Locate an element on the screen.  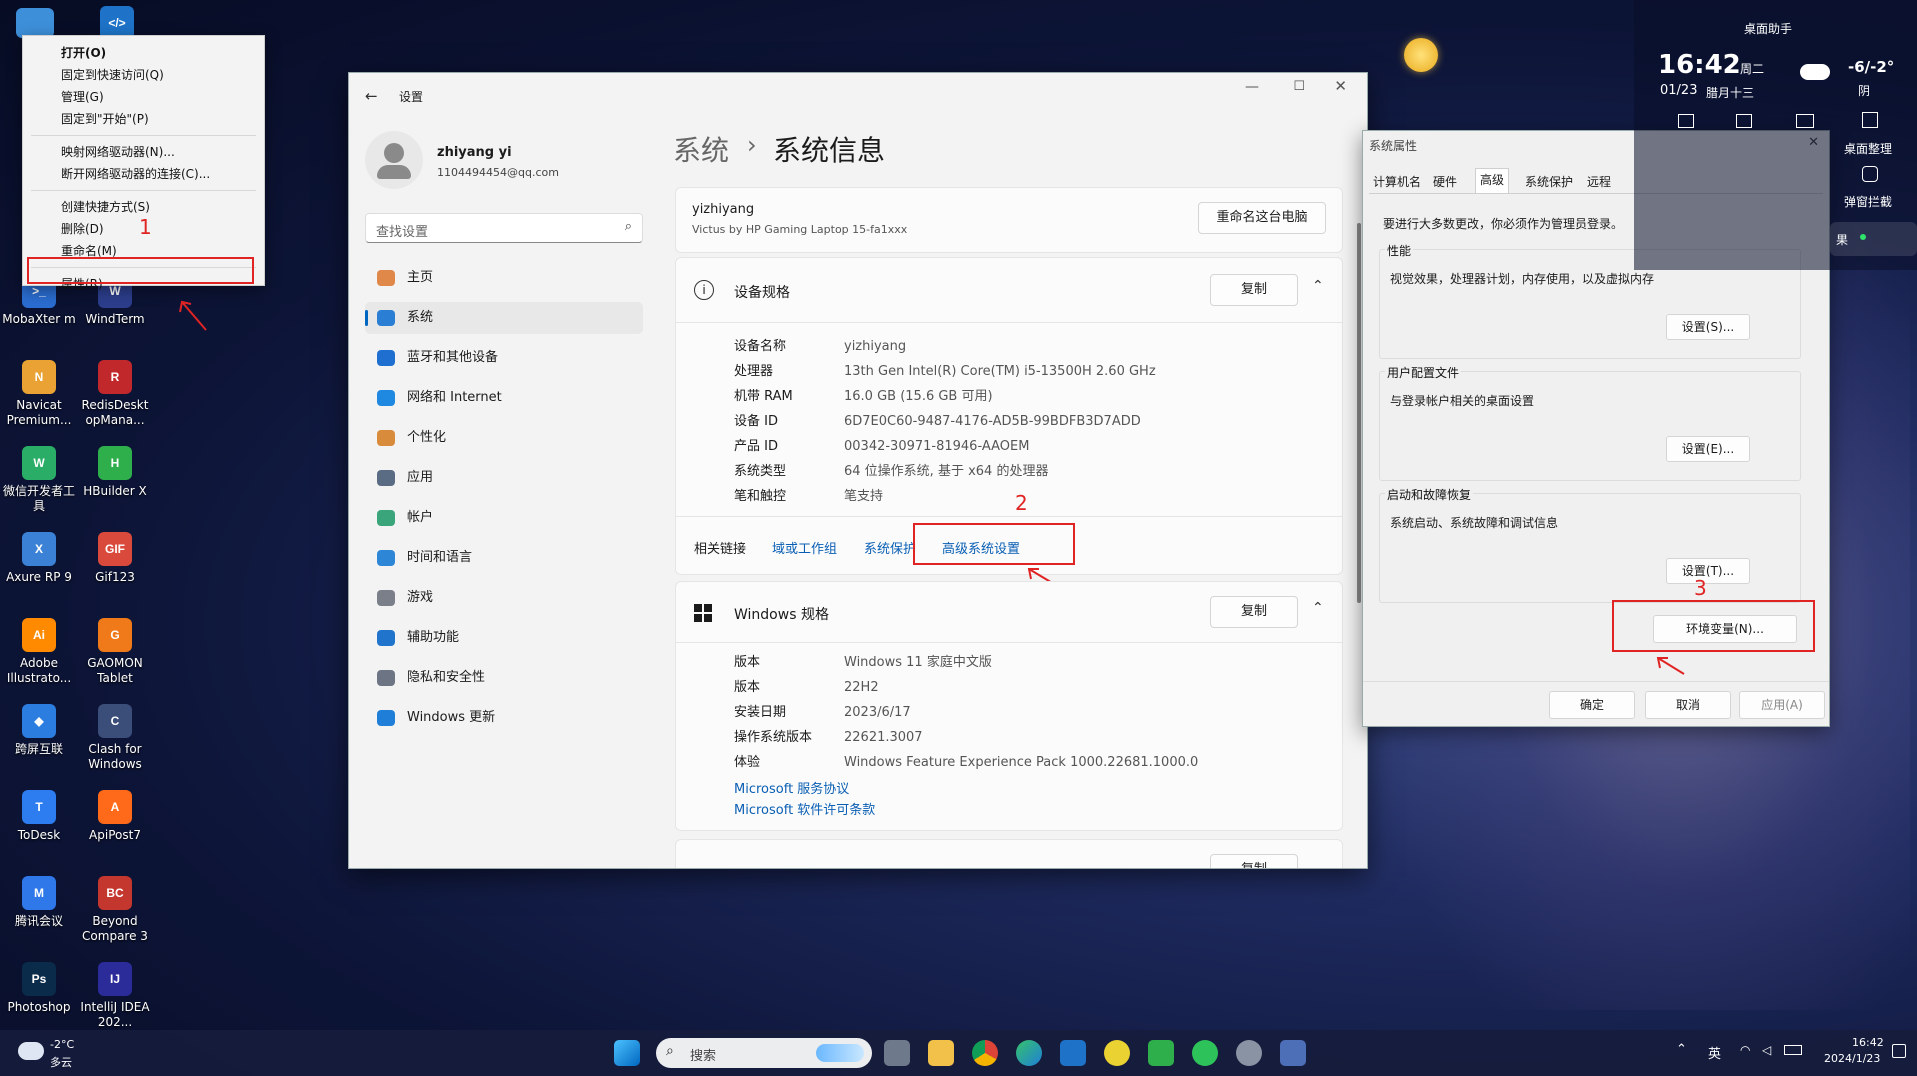
user-email: 1104494454@qq.com is located at coordinates (498, 172).